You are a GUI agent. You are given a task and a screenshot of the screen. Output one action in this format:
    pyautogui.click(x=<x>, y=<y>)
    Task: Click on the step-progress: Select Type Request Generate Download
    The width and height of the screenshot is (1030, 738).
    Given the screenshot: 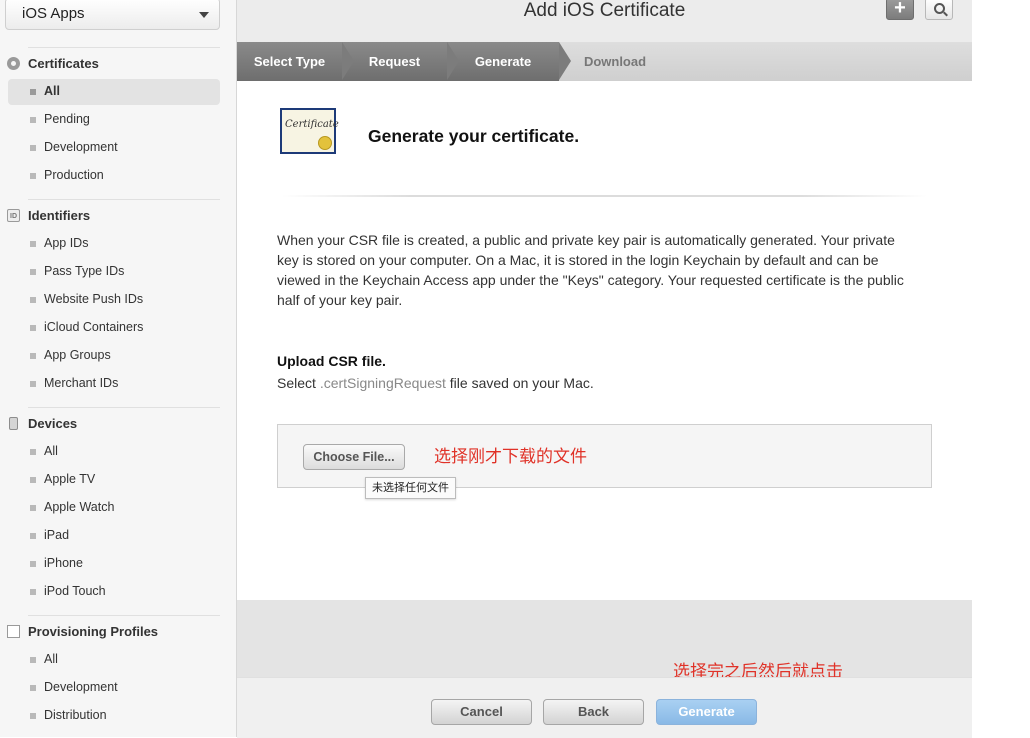 What is the action you would take?
    pyautogui.click(x=604, y=61)
    